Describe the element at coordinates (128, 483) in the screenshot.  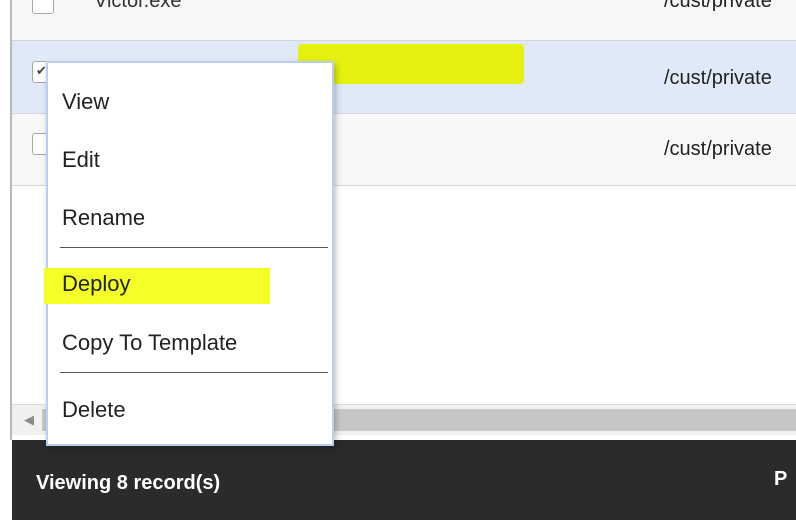
I see `record-count: Viewing 8 record(s)` at that location.